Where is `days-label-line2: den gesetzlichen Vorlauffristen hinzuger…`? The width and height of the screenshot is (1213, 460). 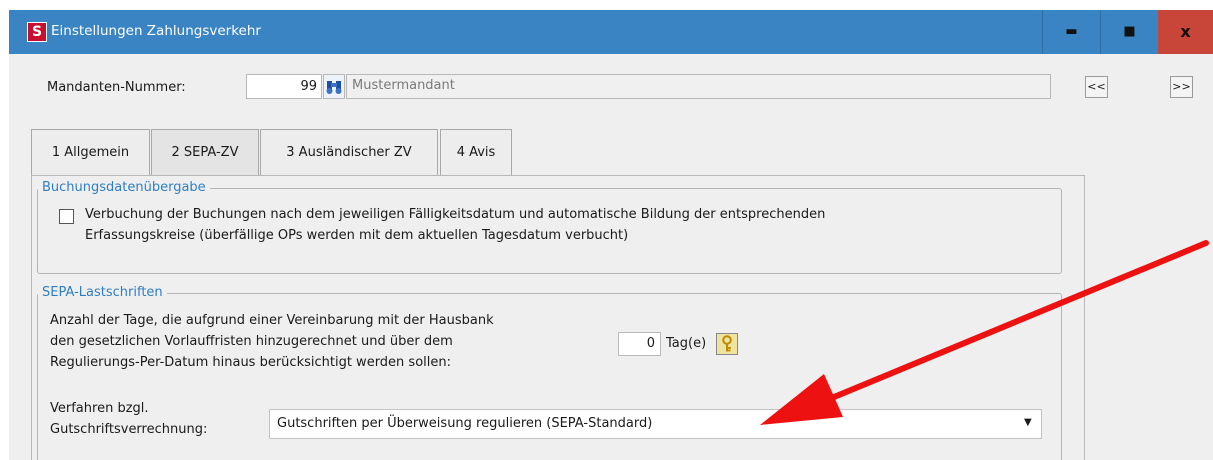 days-label-line2: den gesetzlichen Vorlauffristen hinzuger… is located at coordinates (251, 341).